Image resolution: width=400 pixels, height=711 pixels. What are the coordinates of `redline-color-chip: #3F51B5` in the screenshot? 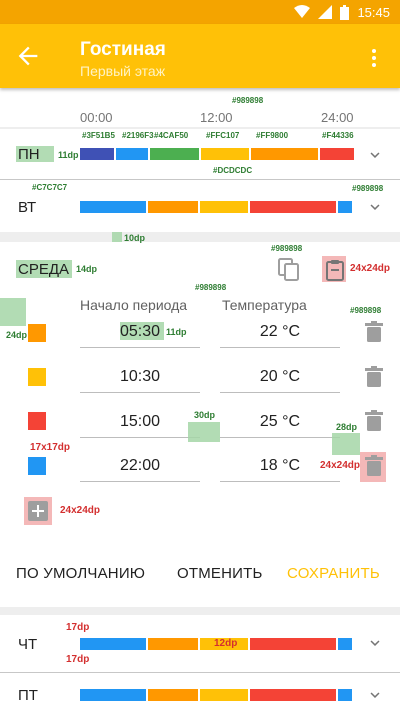 It's located at (98, 135).